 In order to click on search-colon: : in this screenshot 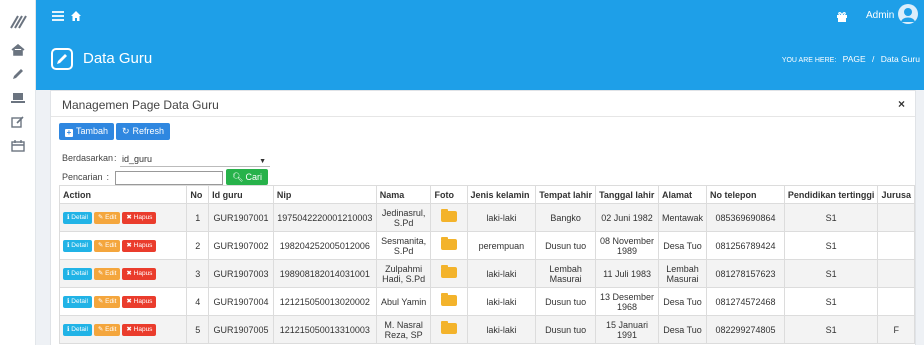, I will do `click(108, 177)`.